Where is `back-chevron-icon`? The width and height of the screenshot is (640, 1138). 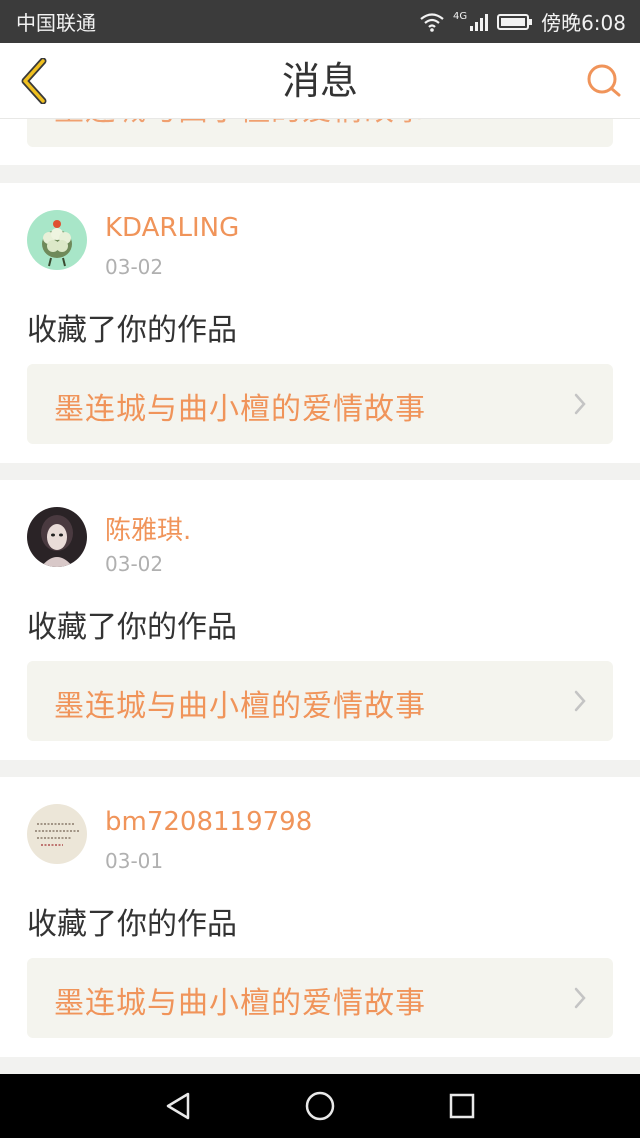
back-chevron-icon is located at coordinates (34, 81).